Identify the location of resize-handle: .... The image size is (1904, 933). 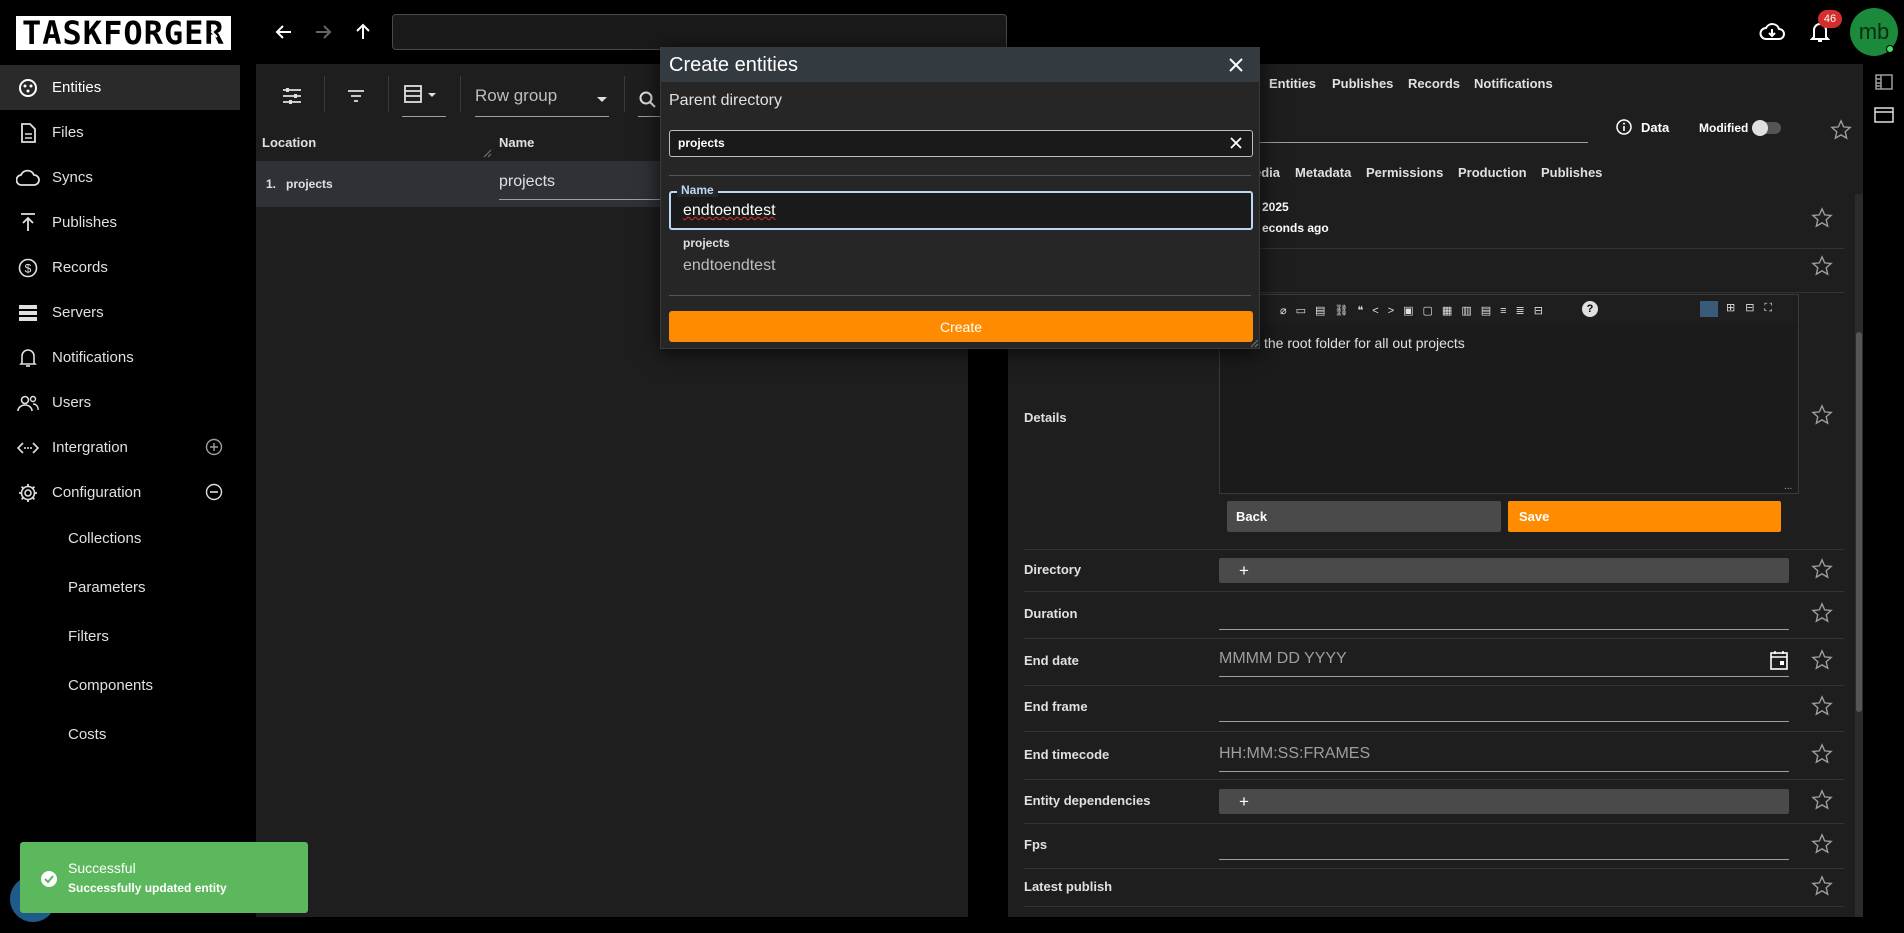
(1788, 486).